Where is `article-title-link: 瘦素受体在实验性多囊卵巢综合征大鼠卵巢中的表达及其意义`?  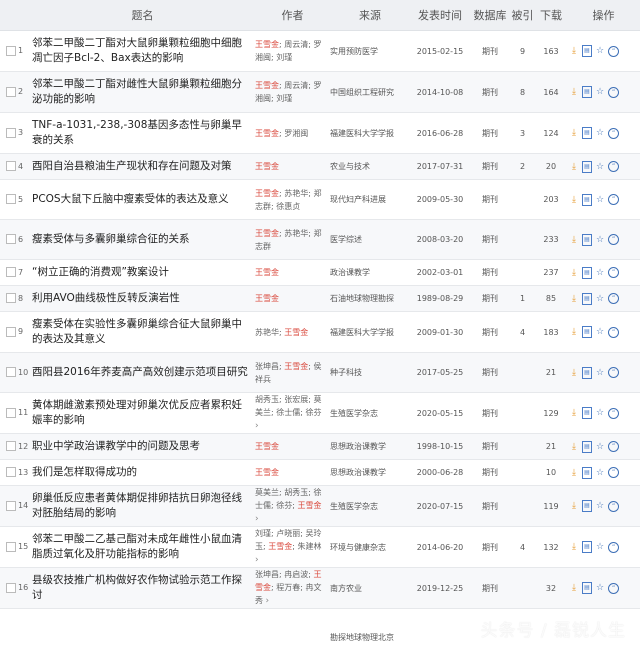 article-title-link: 瘦素受体在实验性多囊卵巢综合征大鼠卵巢中的表达及其意义 is located at coordinates (142, 332).